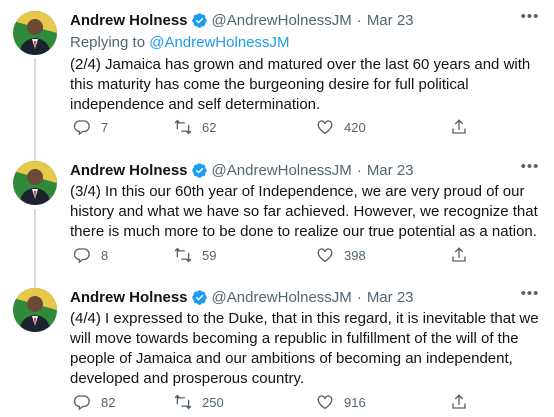 This screenshot has height=417, width=554. What do you see at coordinates (341, 402) in the screenshot?
I see `like-button: 916` at bounding box center [341, 402].